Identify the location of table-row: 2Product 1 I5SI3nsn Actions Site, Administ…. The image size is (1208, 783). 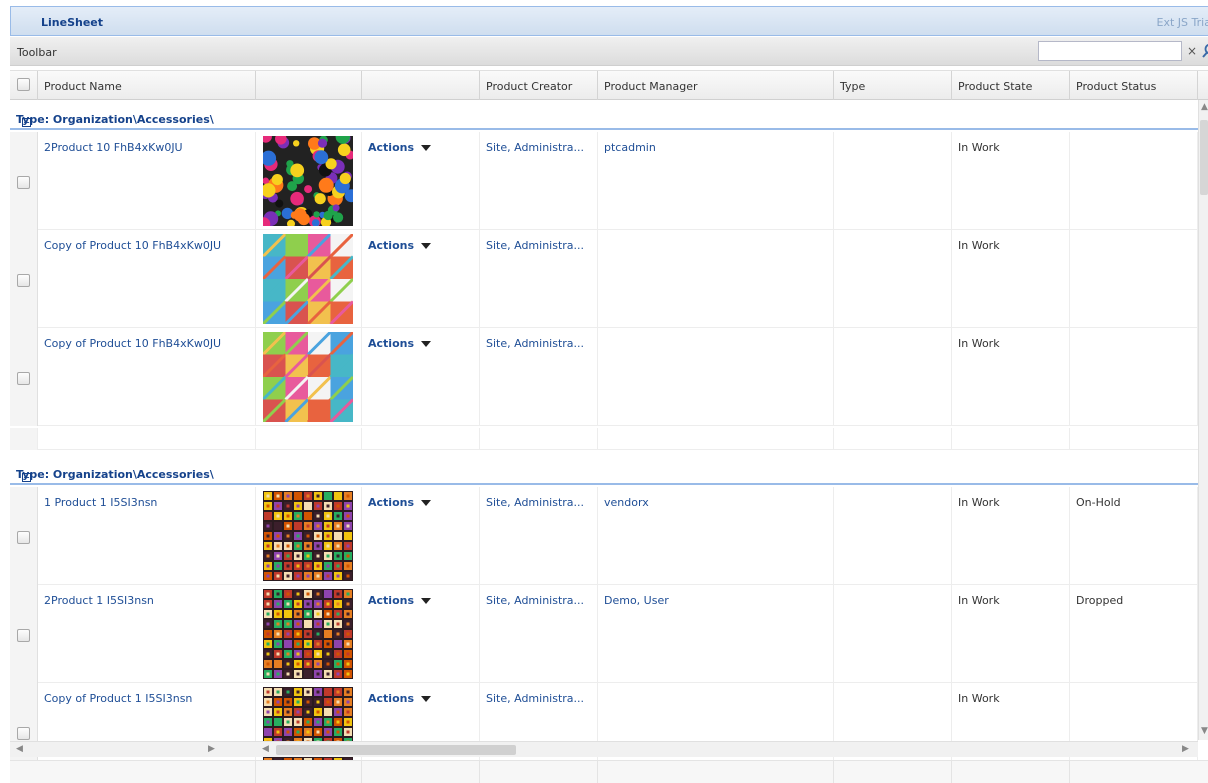
(604, 634).